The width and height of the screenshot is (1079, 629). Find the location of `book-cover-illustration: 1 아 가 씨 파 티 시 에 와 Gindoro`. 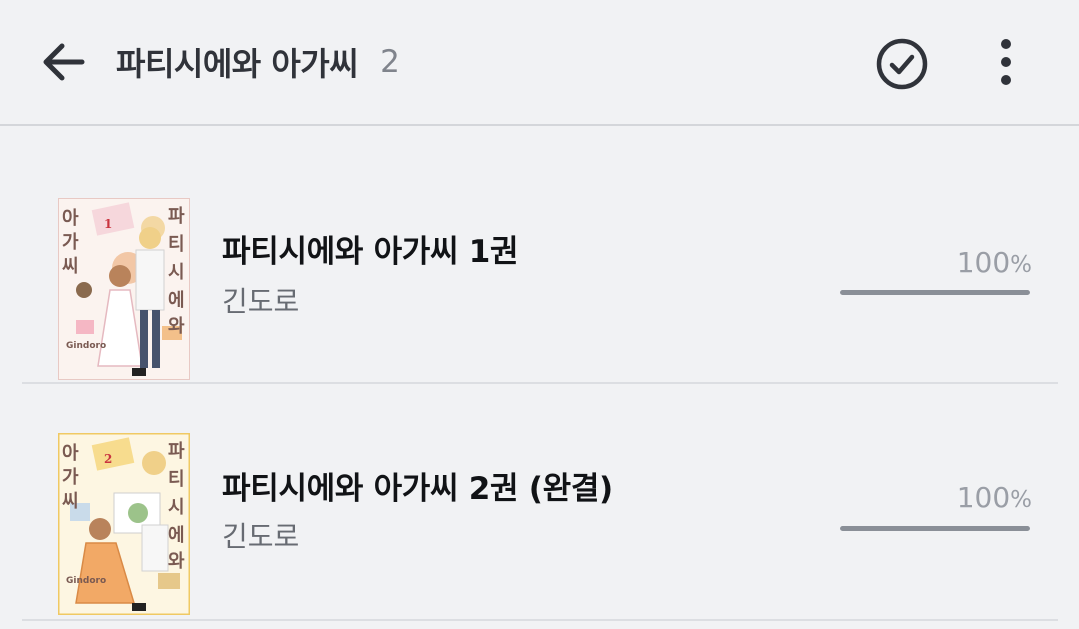

book-cover-illustration: 1 아 가 씨 파 티 시 에 와 Gindoro is located at coordinates (124, 289).